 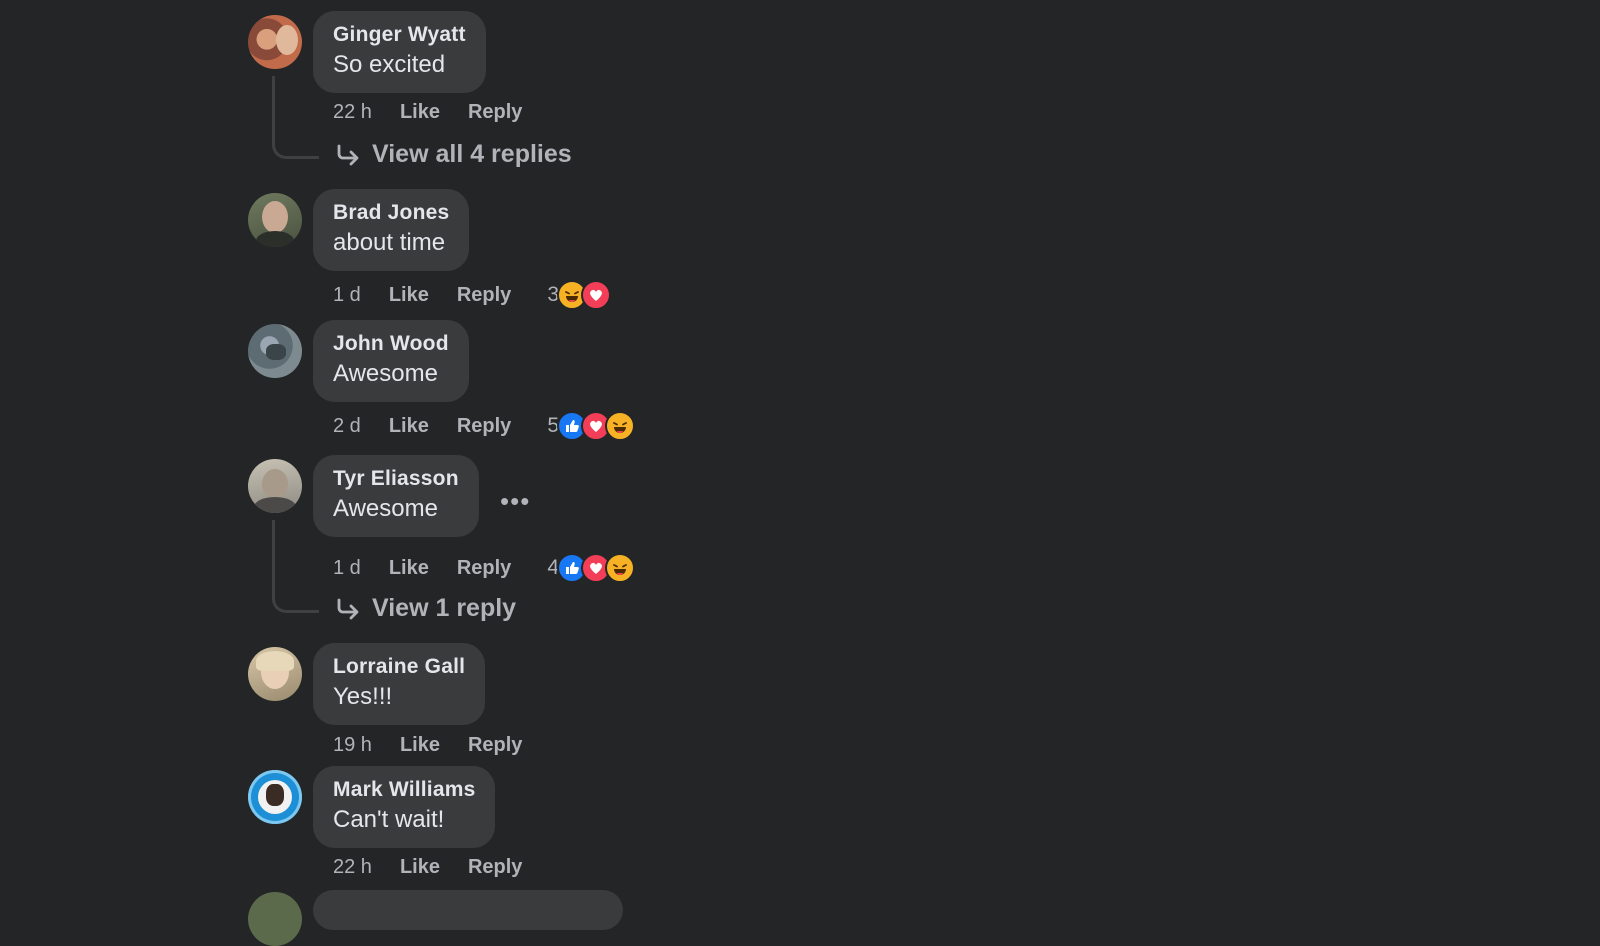 I want to click on view-replies-link: View 1 reply, so click(x=426, y=608).